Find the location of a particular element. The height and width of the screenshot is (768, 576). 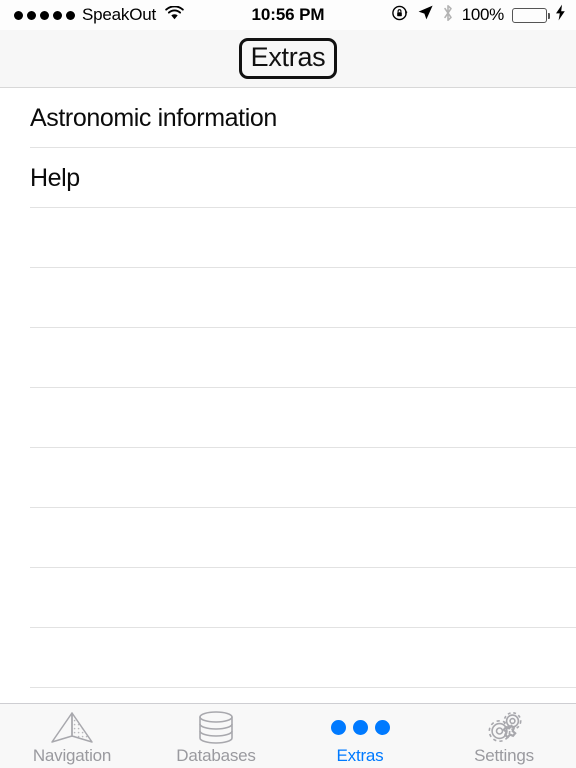

list-item: Astronomic information is located at coordinates (288, 118).